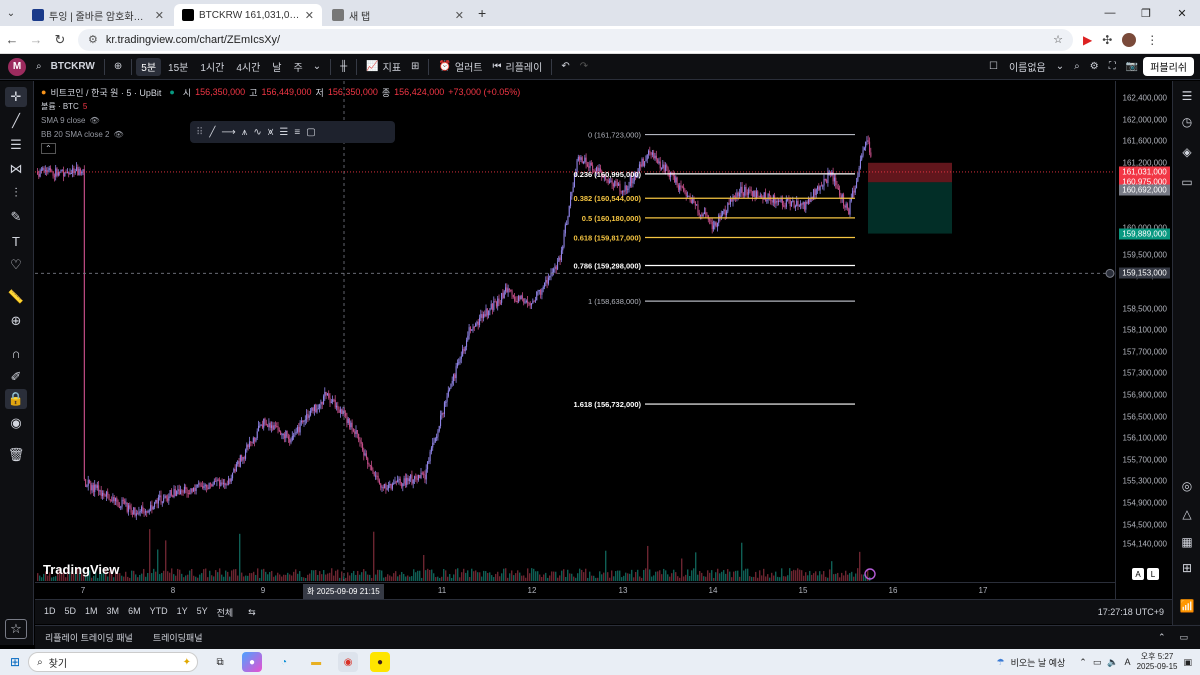  What do you see at coordinates (105, 92) in the screenshot?
I see `legend-title: 비트코인 / 한국 원 · 5 · UpBit` at bounding box center [105, 92].